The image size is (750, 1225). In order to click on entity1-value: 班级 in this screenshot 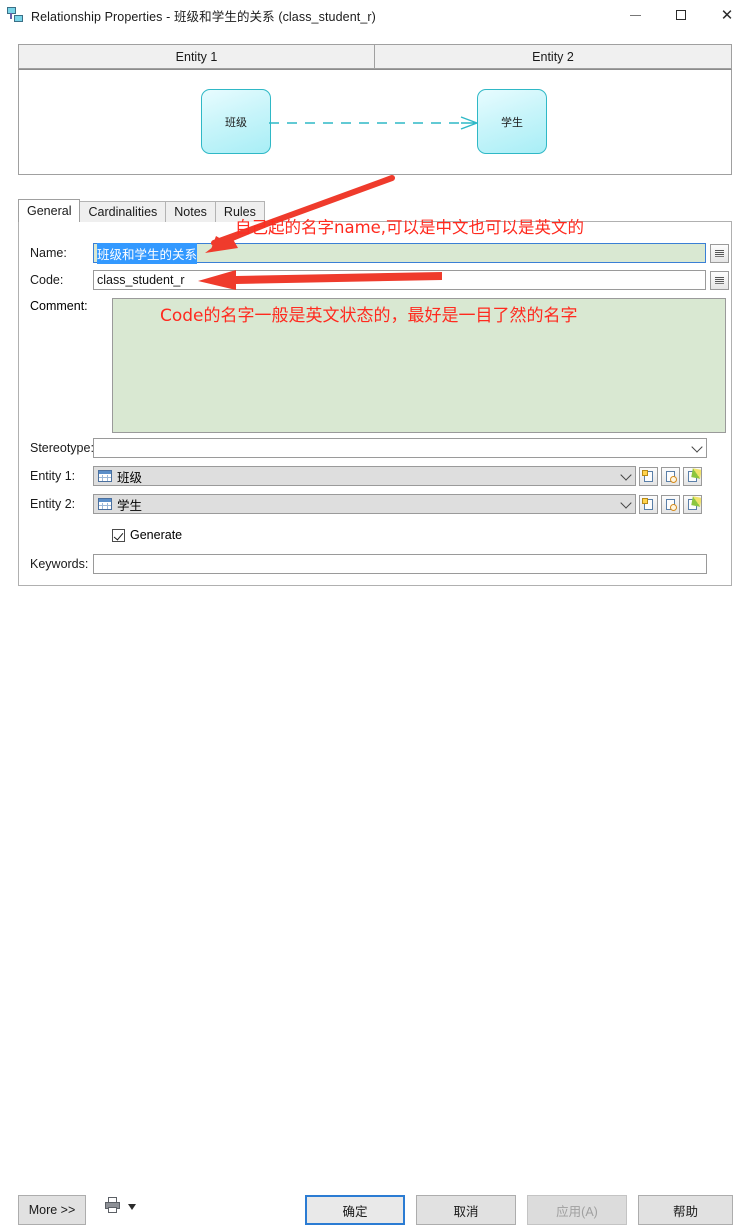, I will do `click(130, 477)`.